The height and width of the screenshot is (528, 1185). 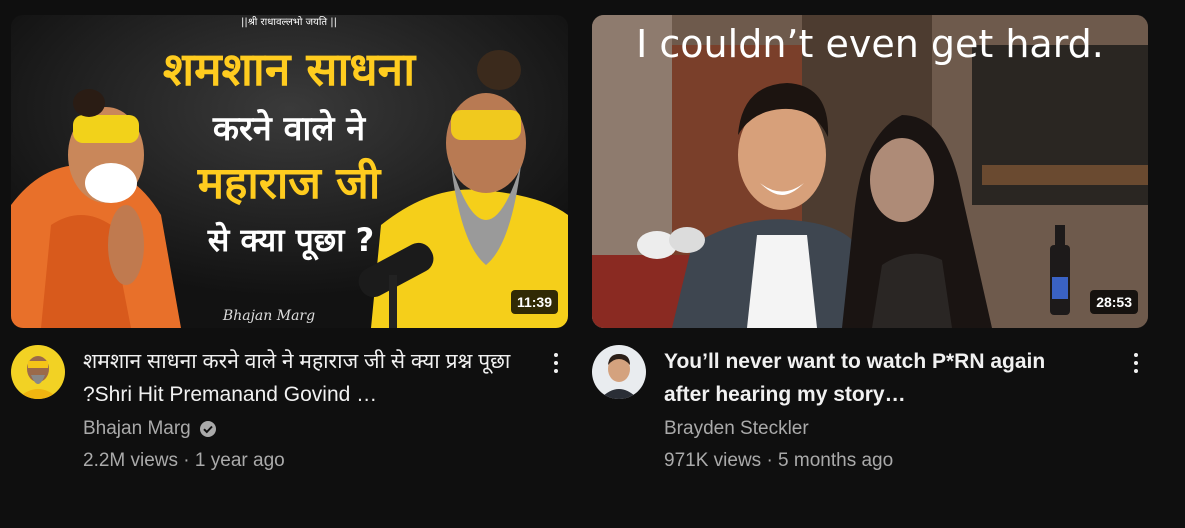 What do you see at coordinates (736, 429) in the screenshot?
I see `channel-name: Brayden Steckler` at bounding box center [736, 429].